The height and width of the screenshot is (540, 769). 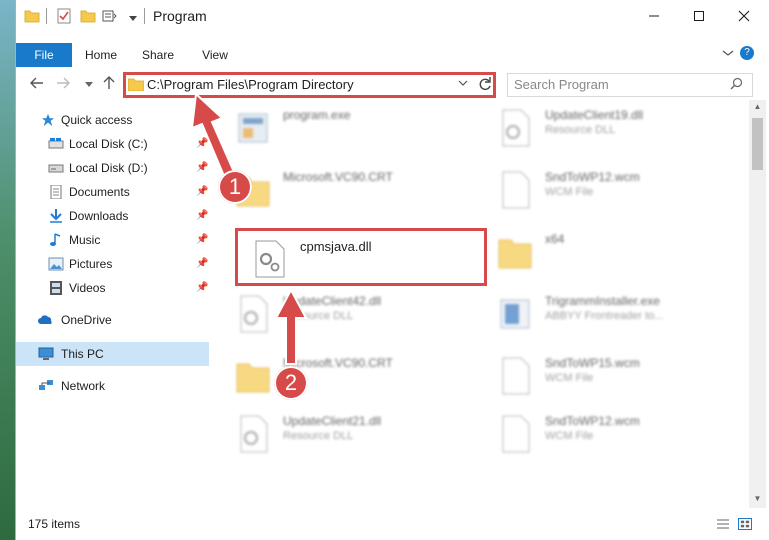 What do you see at coordinates (112, 354) in the screenshot?
I see `sidebar-item-this-pc: This PC` at bounding box center [112, 354].